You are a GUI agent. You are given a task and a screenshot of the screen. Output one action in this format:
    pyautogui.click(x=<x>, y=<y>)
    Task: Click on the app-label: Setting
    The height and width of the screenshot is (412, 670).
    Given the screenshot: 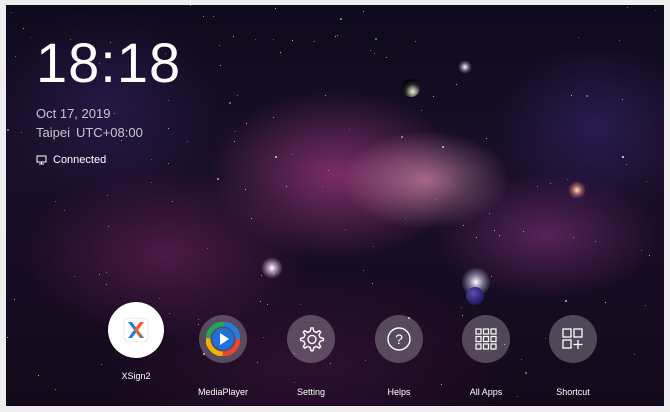 What is the action you would take?
    pyautogui.click(x=311, y=392)
    